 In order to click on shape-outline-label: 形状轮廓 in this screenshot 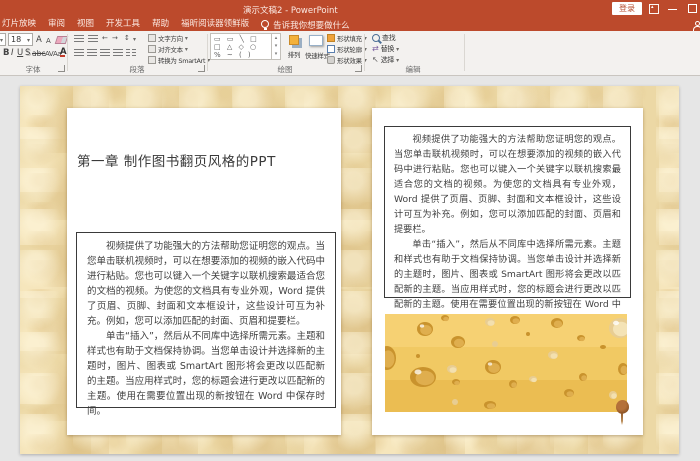, I will do `click(349, 50)`.